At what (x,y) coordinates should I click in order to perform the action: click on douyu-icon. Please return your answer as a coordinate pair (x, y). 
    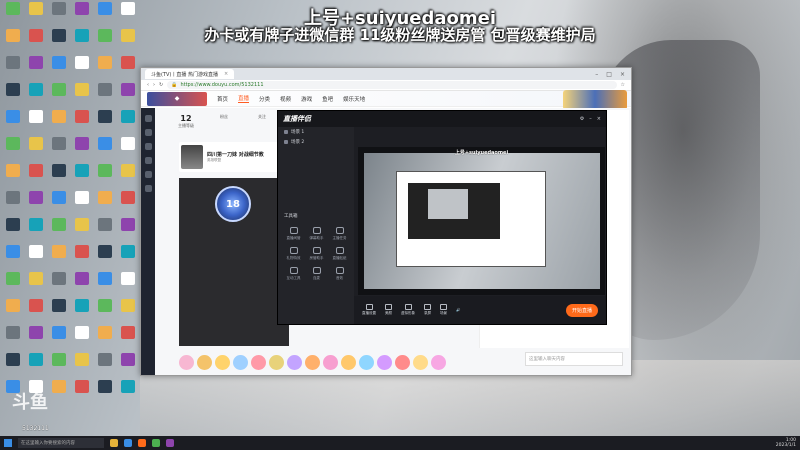
    Looking at the image, I should click on (142, 443).